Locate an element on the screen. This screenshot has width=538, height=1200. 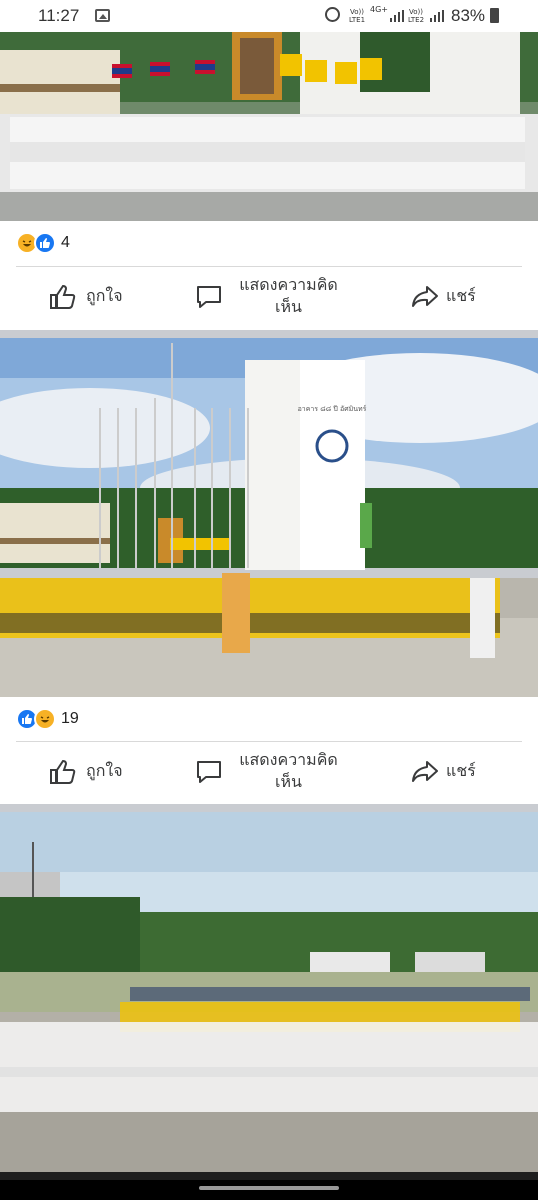
sim1-text: Vo)) LTE1 is located at coordinates (357, 16).